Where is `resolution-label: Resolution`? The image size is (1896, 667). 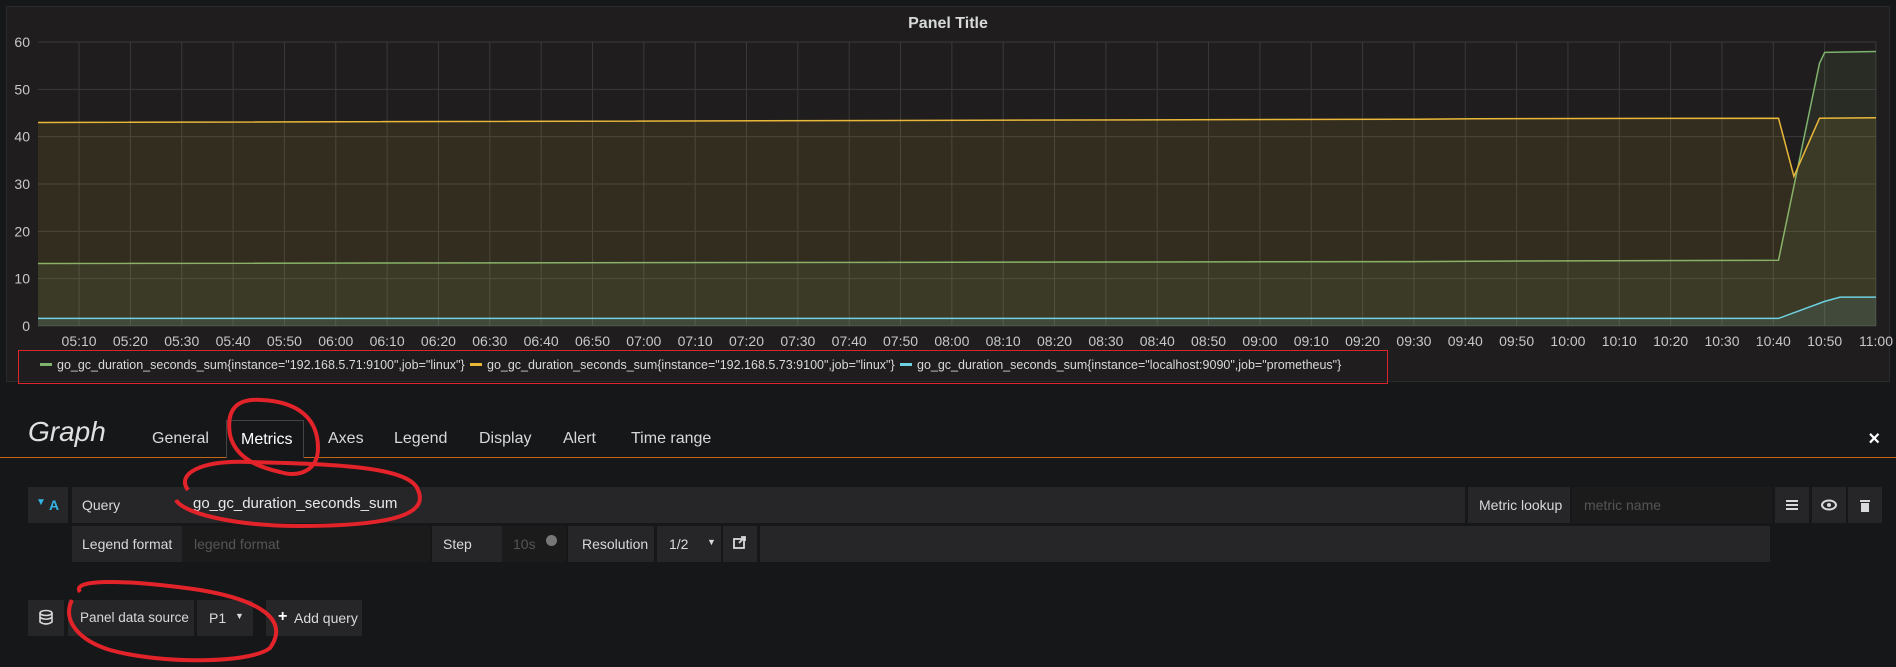
resolution-label: Resolution is located at coordinates (615, 544).